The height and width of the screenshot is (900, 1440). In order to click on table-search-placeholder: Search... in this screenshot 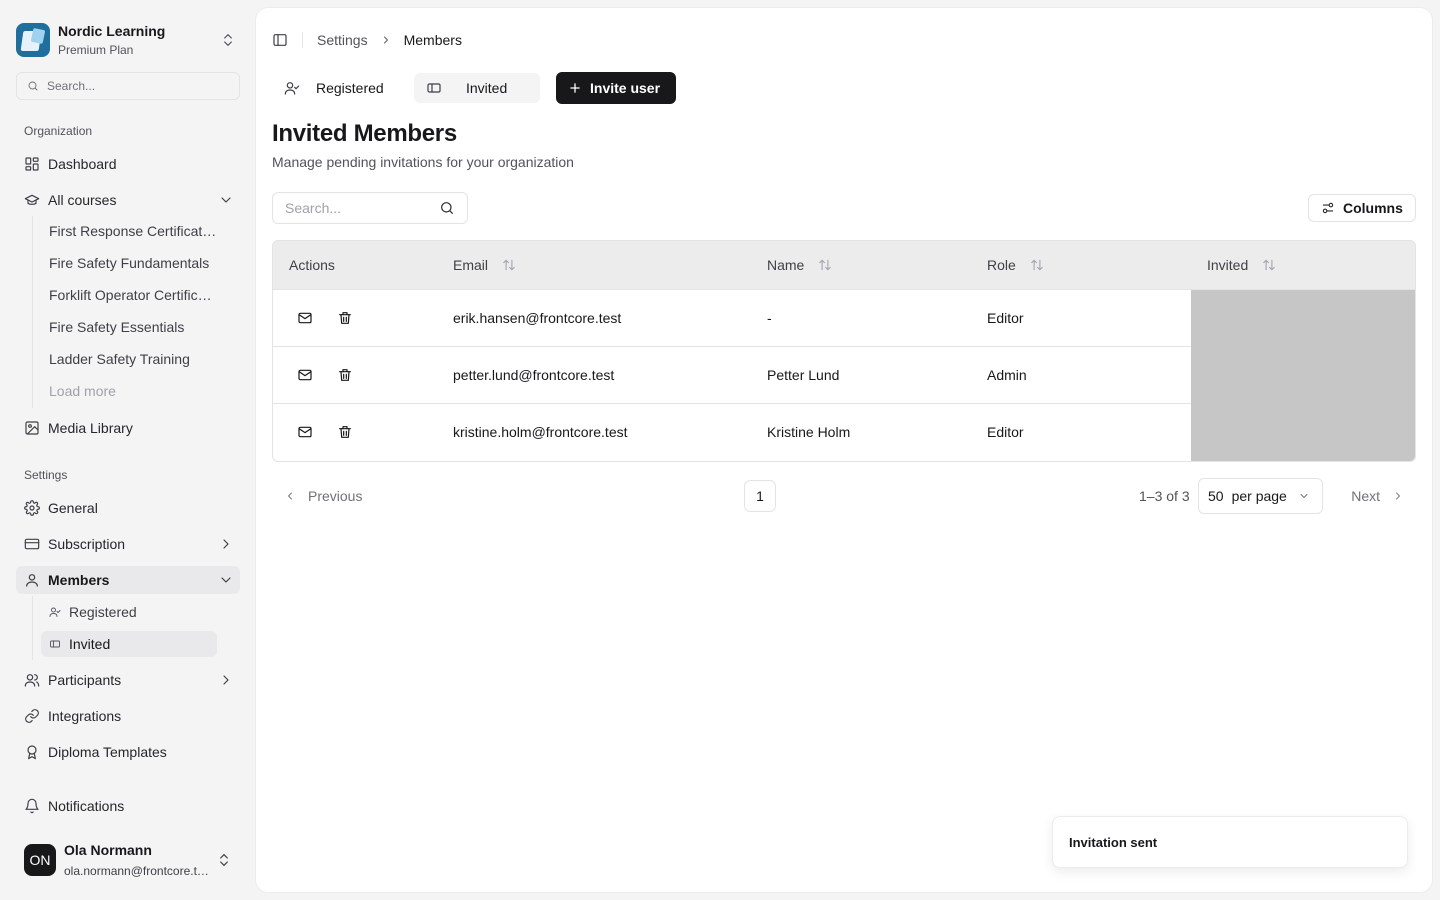, I will do `click(313, 208)`.